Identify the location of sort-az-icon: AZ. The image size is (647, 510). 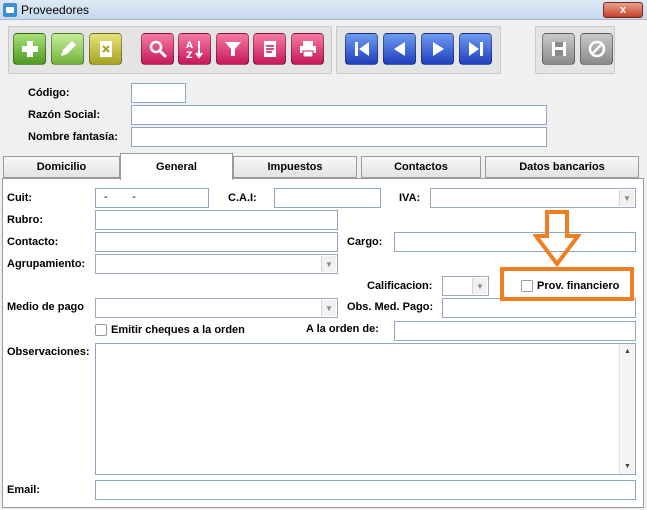
(194, 50).